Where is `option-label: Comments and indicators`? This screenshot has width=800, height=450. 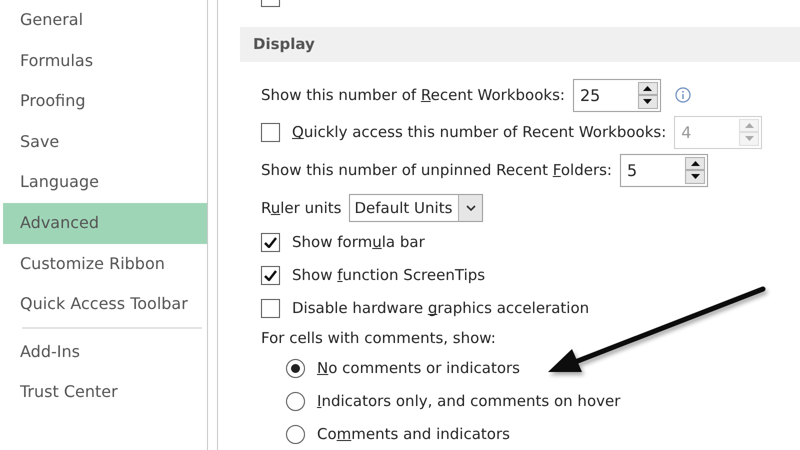
option-label: Comments and indicators is located at coordinates (413, 435).